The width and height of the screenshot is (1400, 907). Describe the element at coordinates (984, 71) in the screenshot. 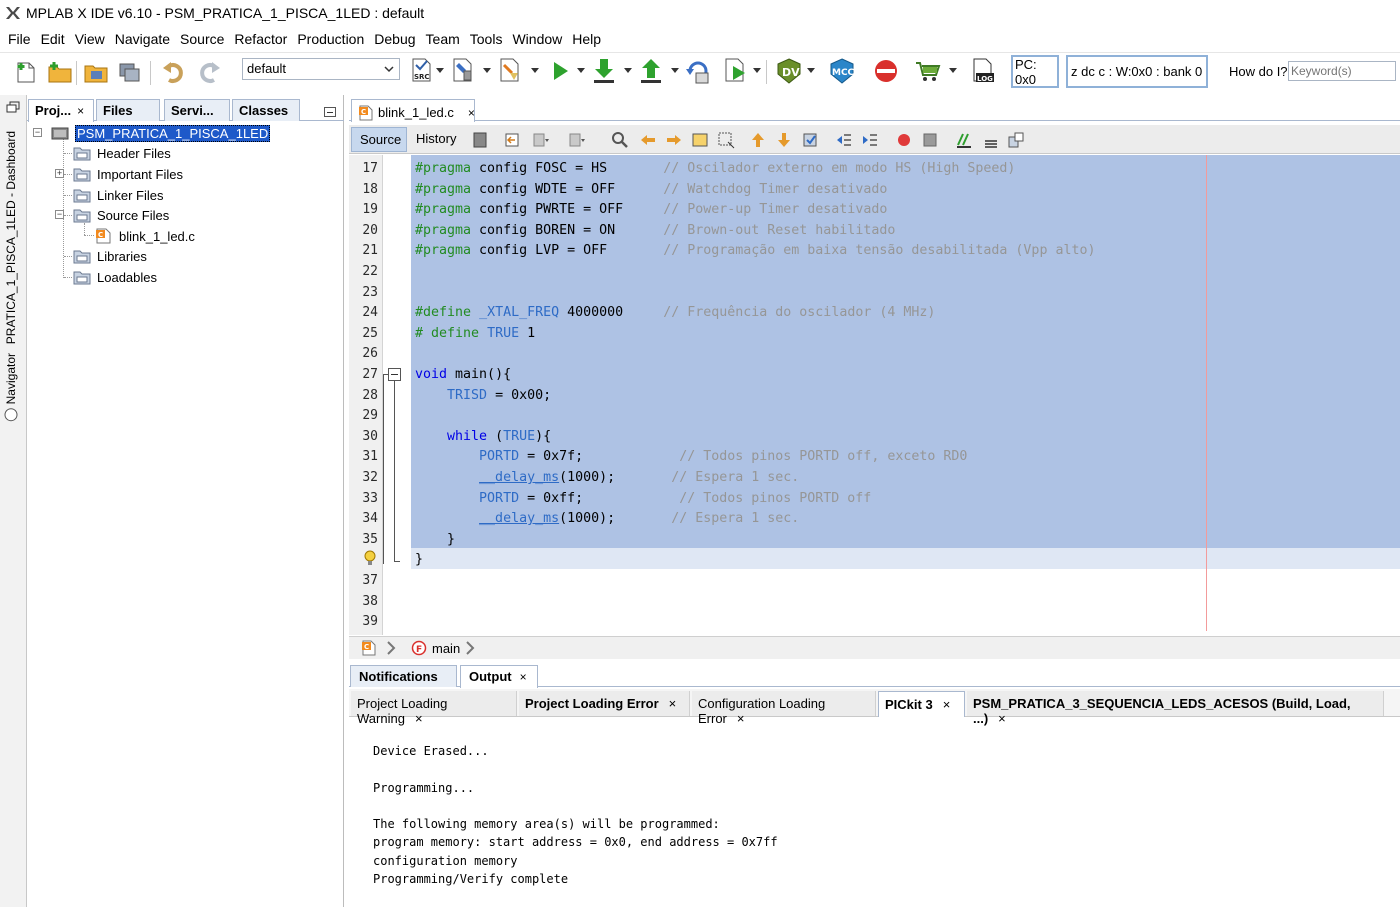

I see `log-icon: LOG` at that location.